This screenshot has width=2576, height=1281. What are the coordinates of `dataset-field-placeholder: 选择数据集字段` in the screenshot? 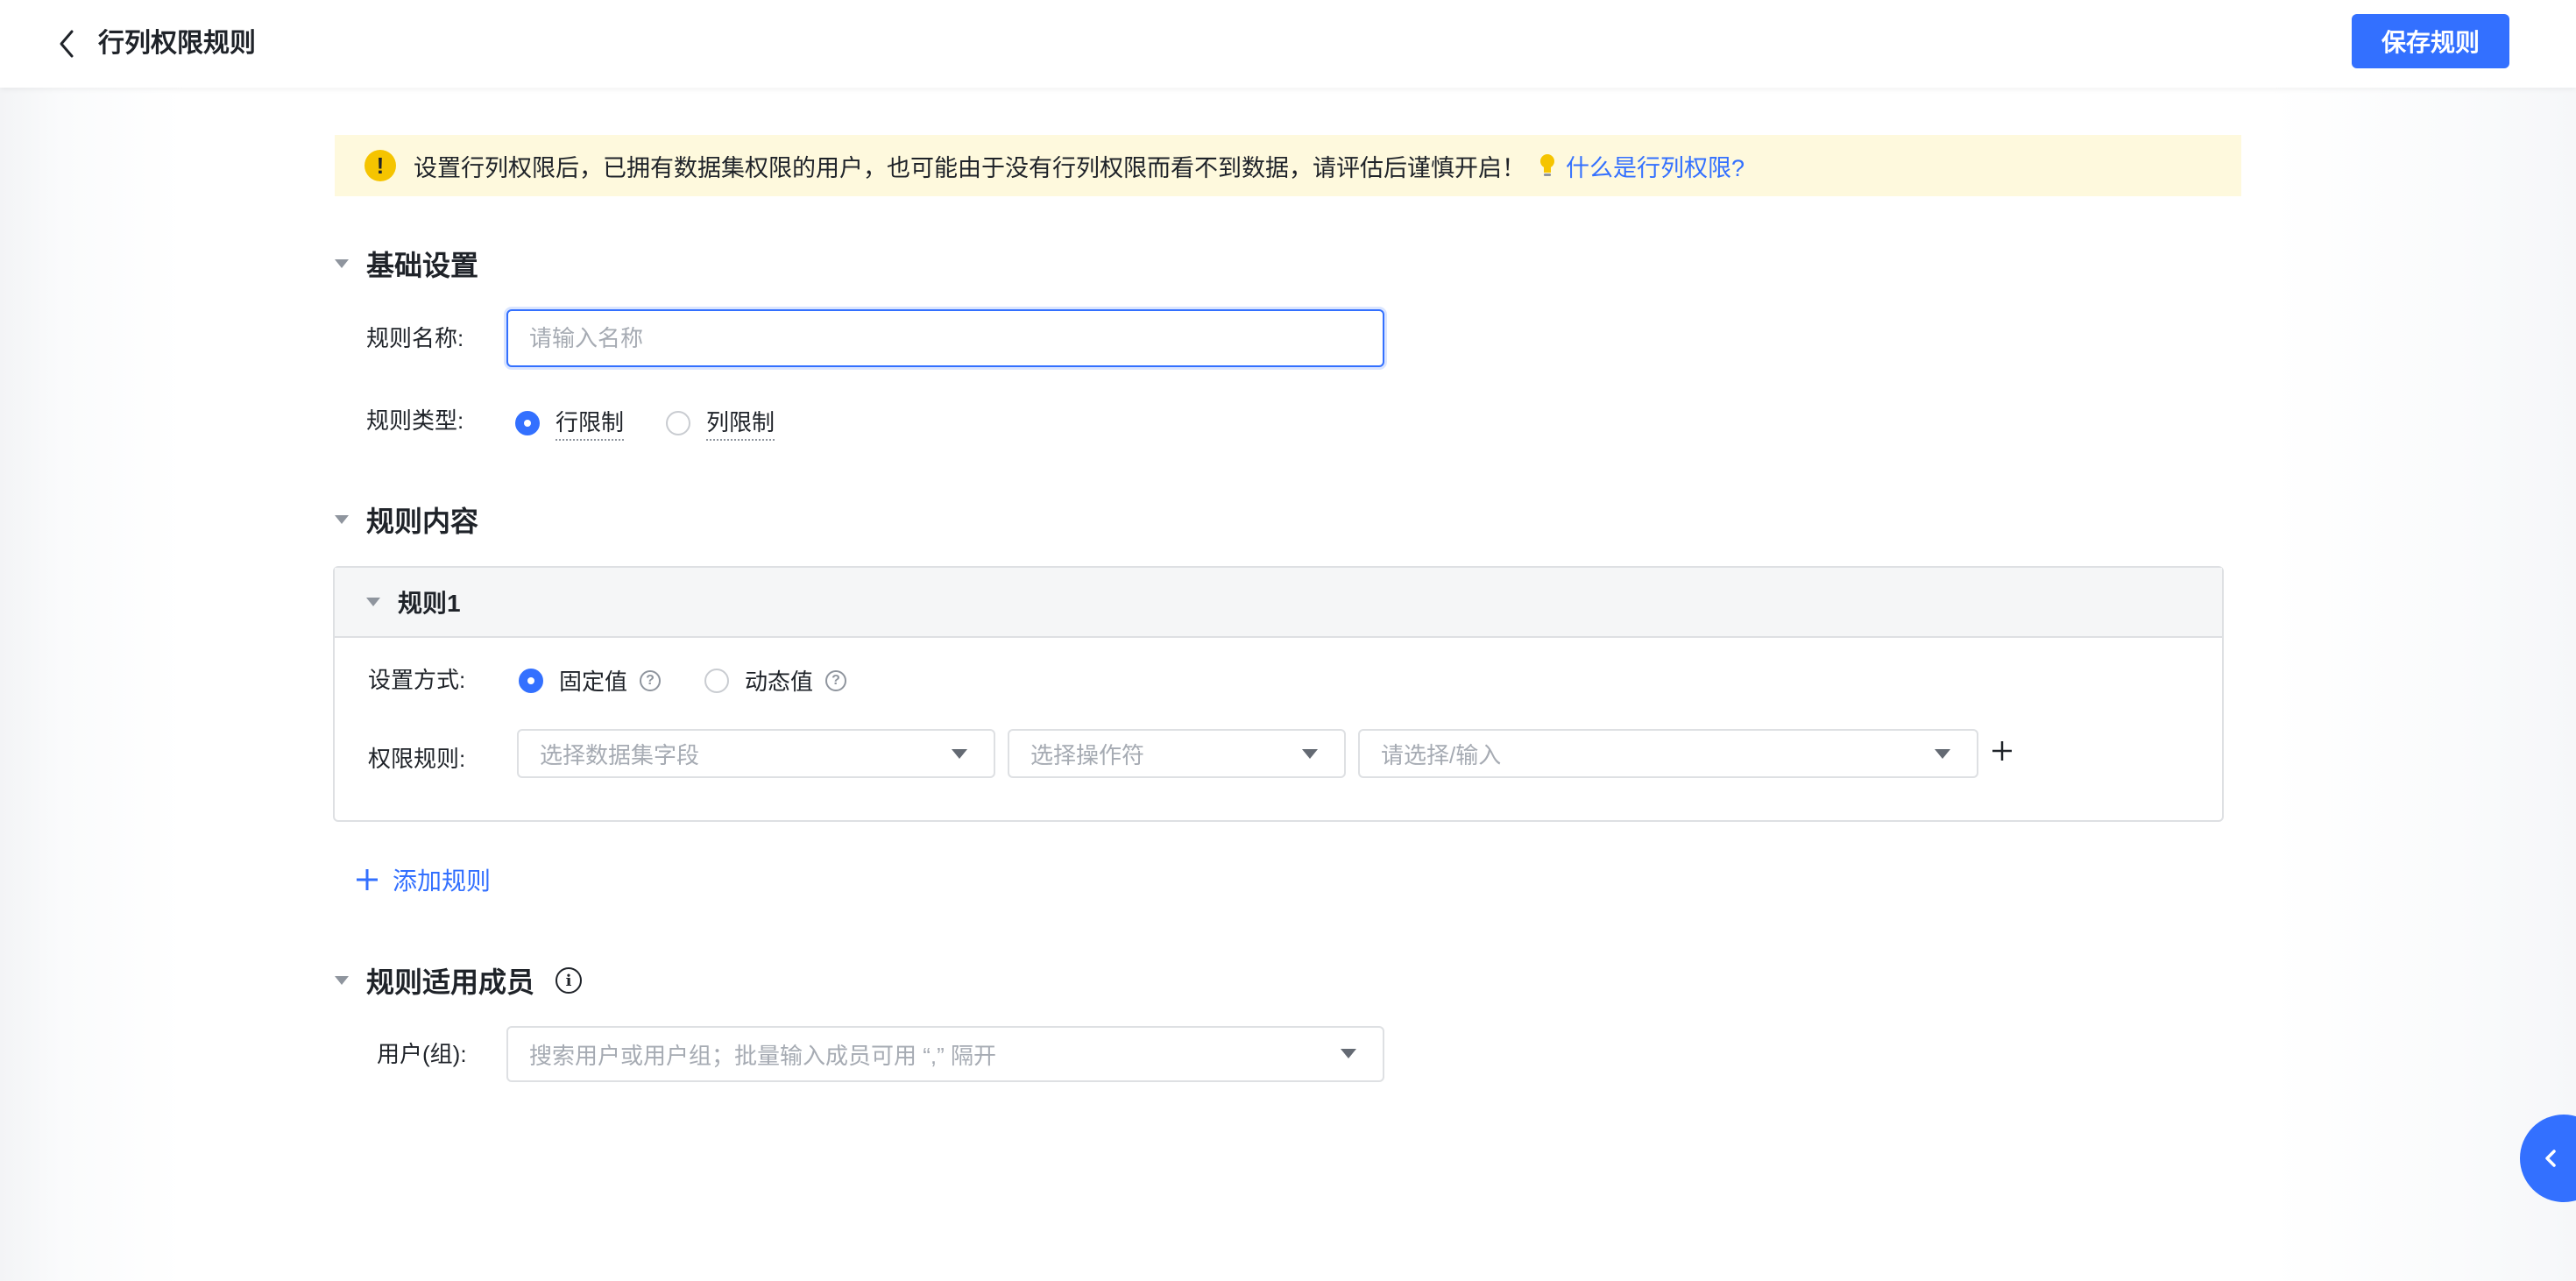 It's located at (620, 754).